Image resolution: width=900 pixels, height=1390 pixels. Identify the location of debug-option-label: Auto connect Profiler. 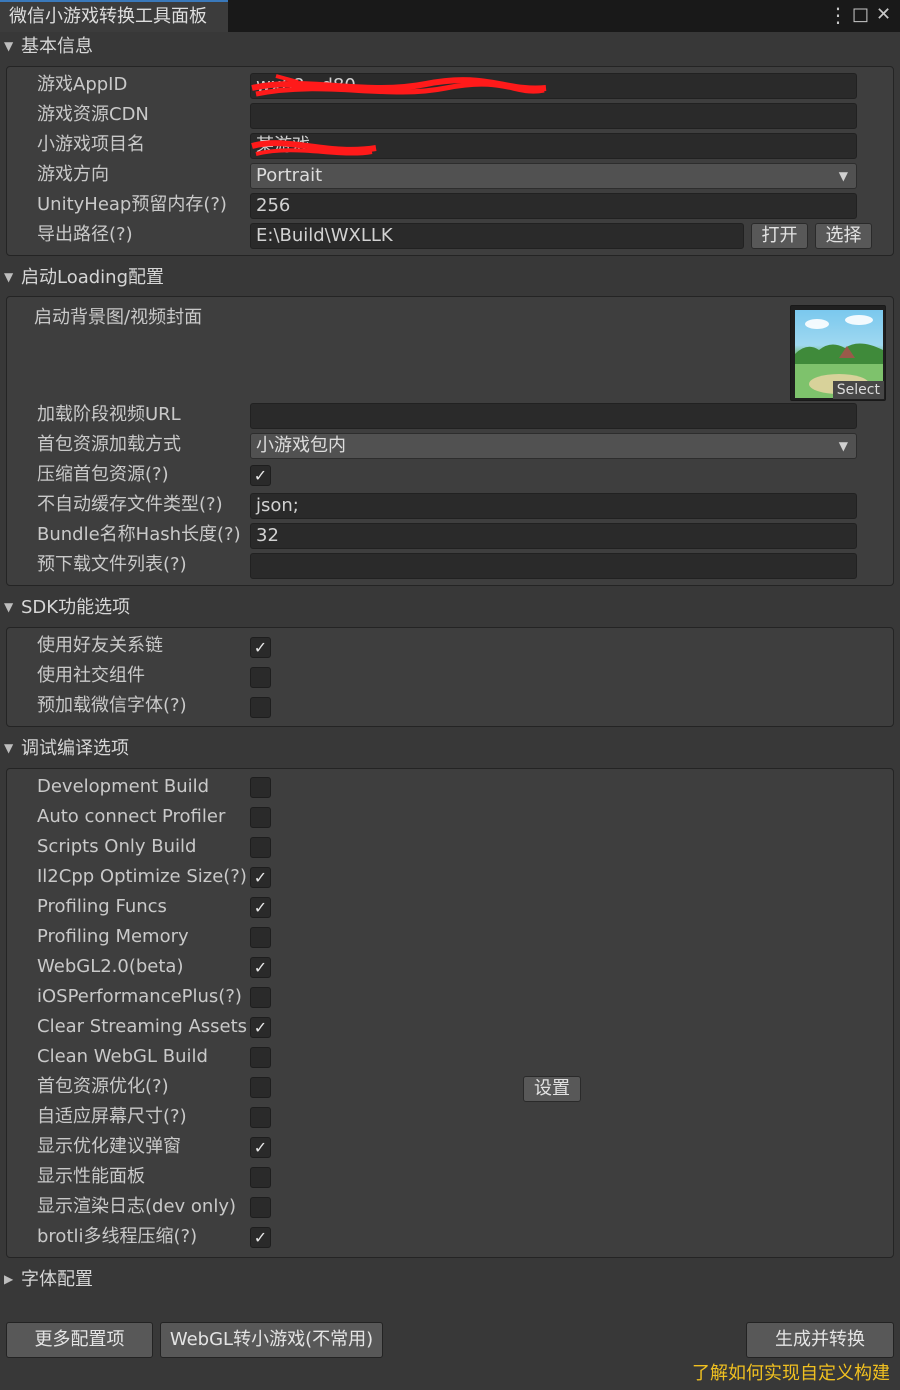
(131, 816).